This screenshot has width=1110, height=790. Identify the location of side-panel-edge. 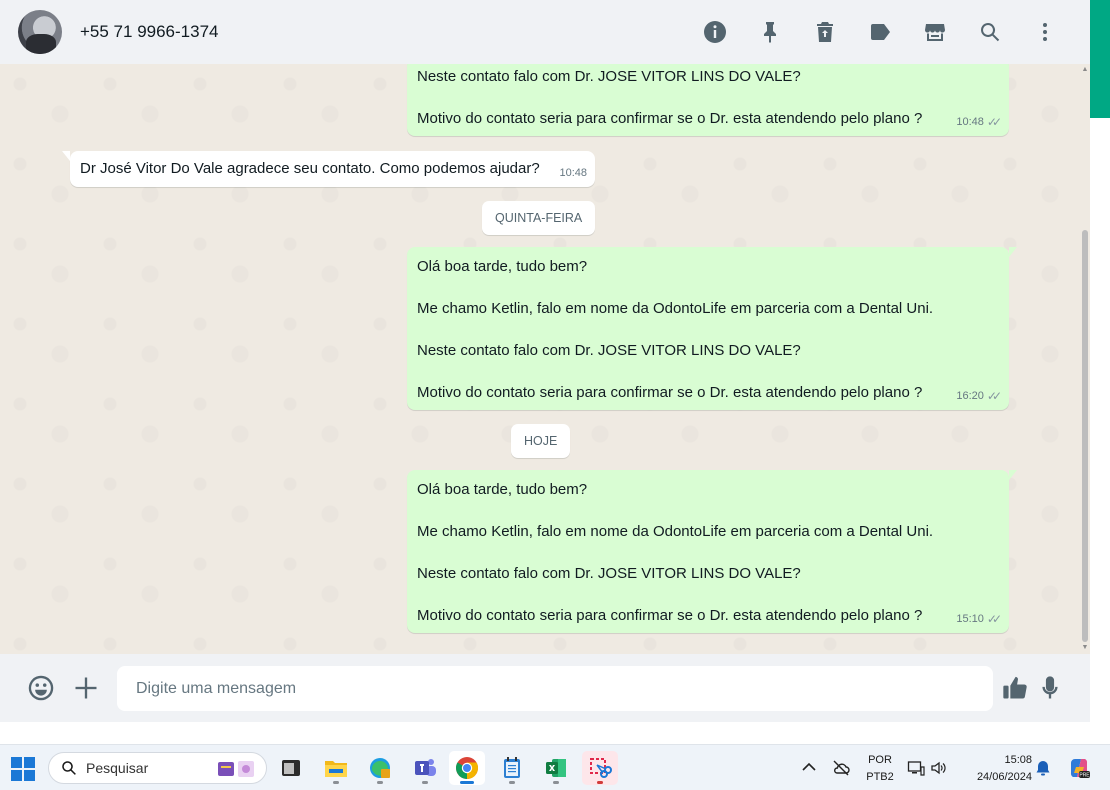
(1100, 59).